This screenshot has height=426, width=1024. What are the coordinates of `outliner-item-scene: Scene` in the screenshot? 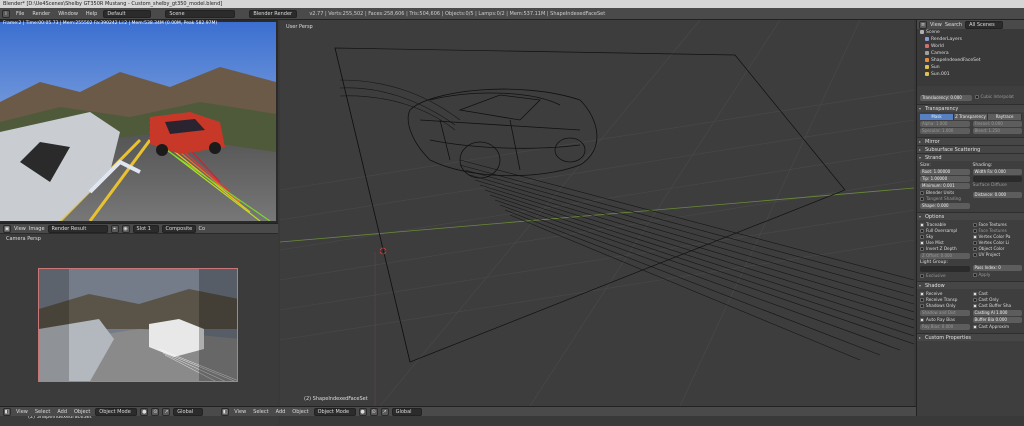 It's located at (970, 32).